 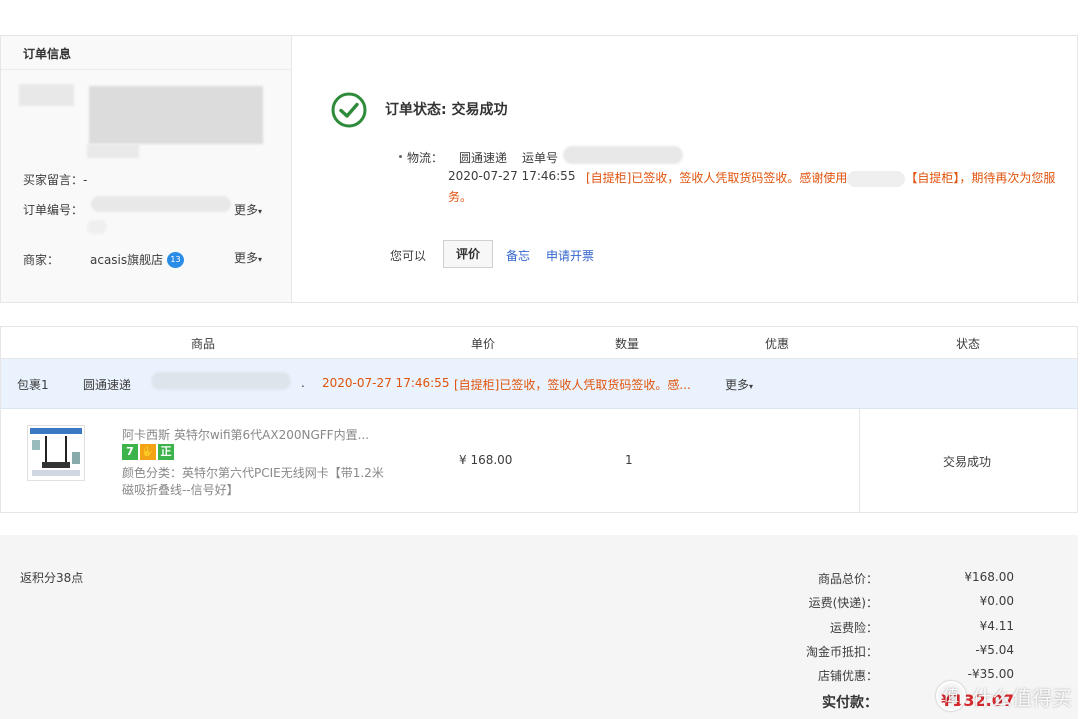 I want to click on logistics-company: 圆通速递, so click(x=483, y=158).